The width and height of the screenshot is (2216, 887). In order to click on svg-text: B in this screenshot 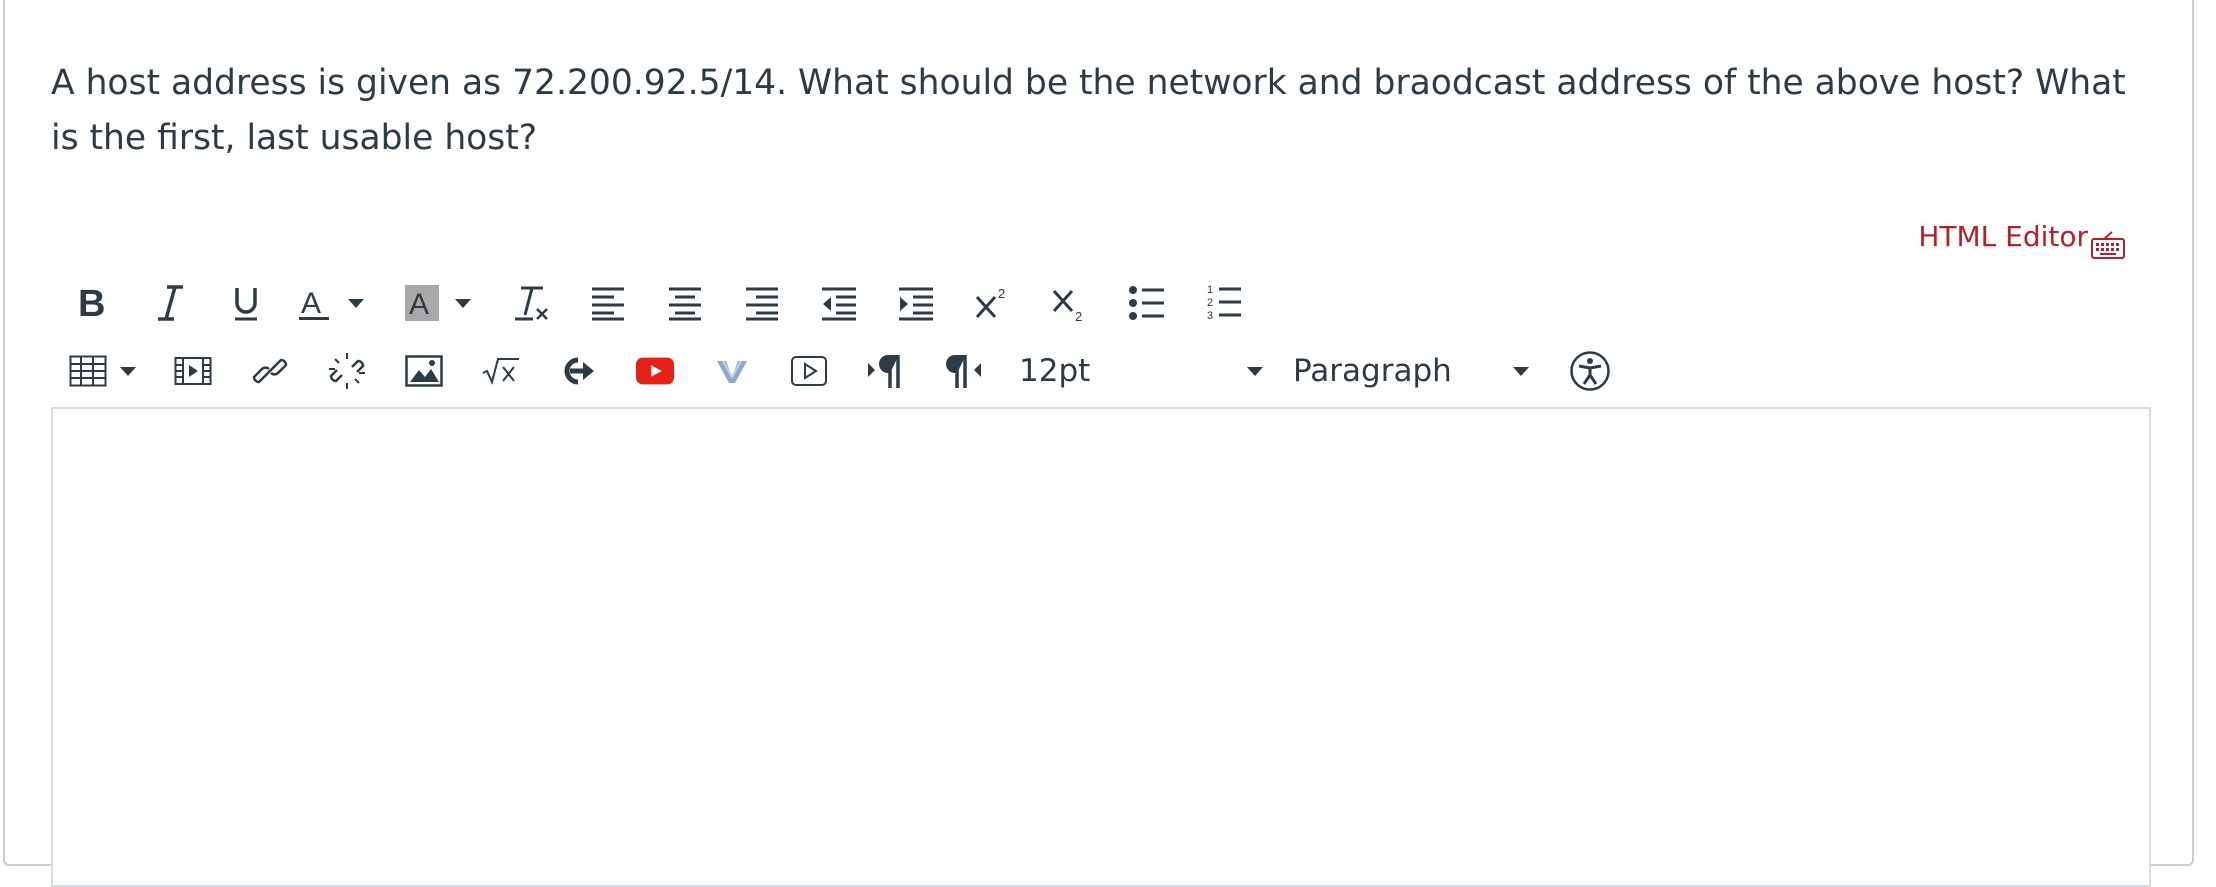, I will do `click(91, 303)`.